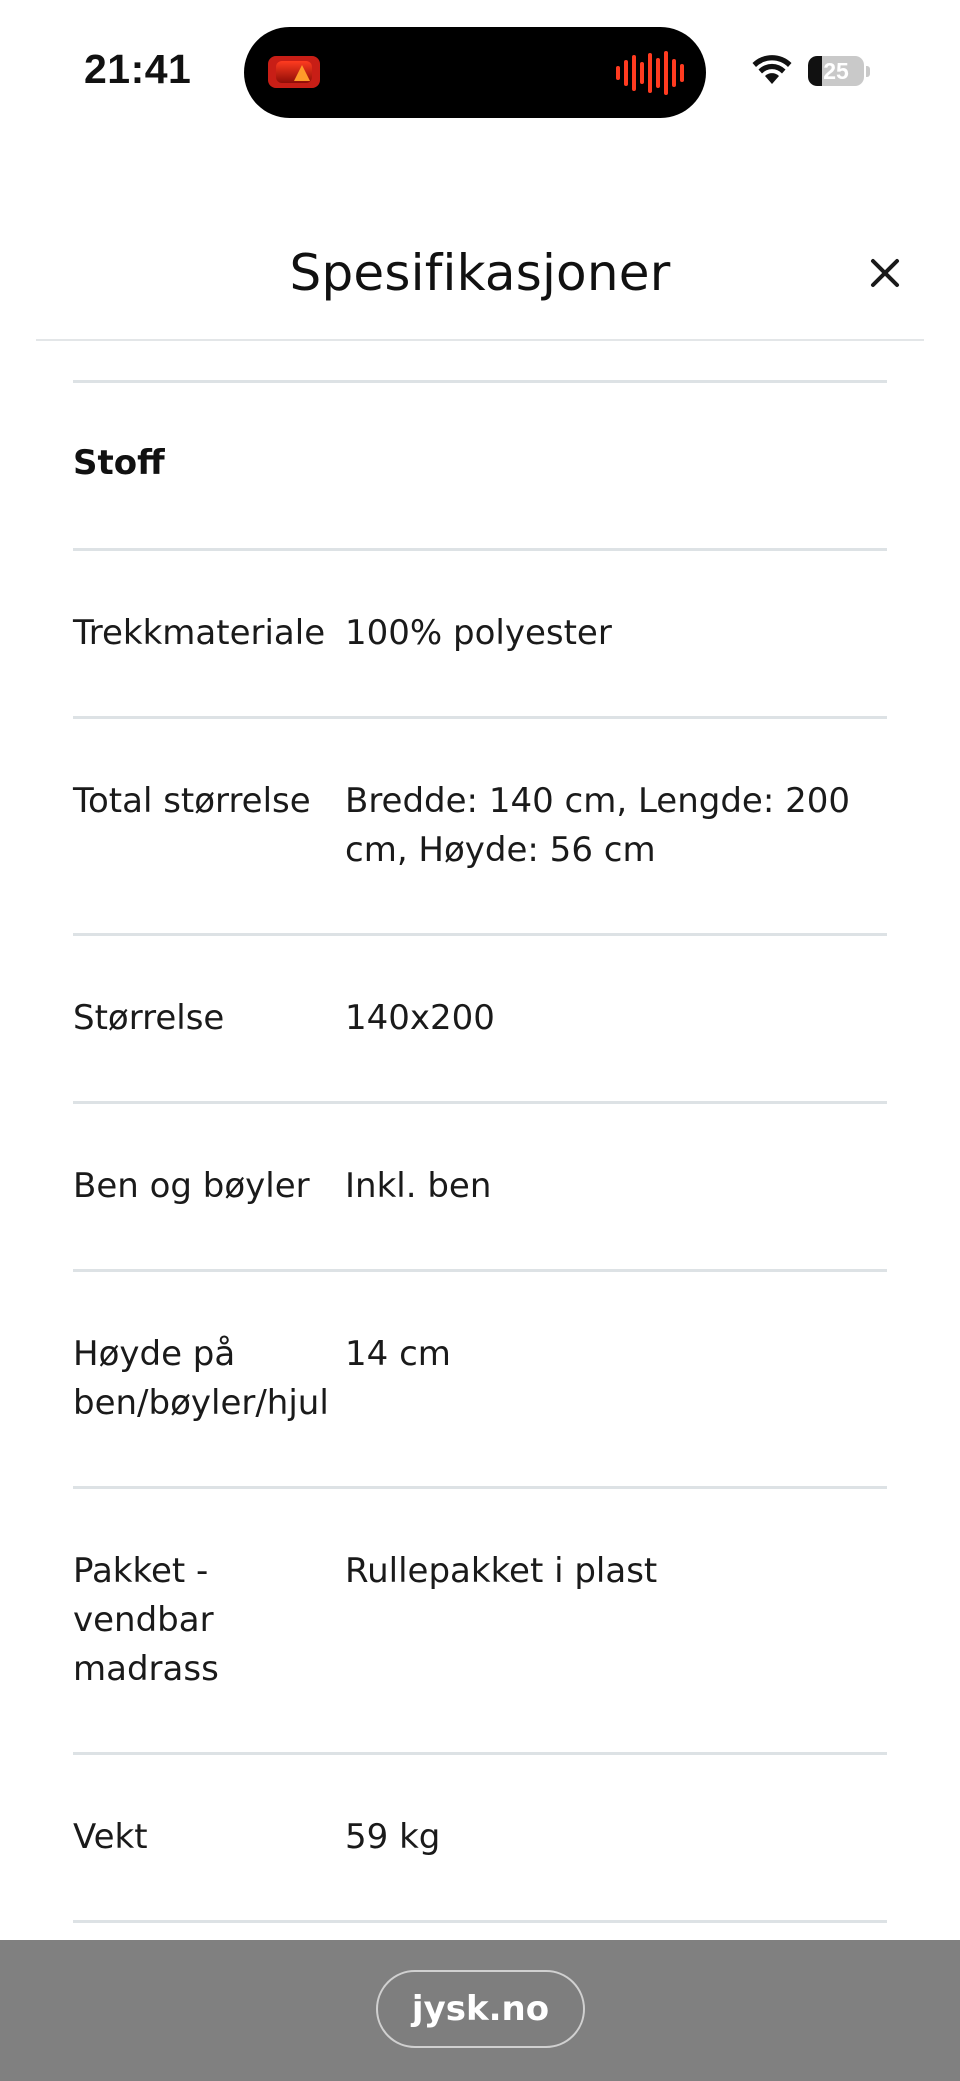 This screenshot has height=2081, width=960. I want to click on close-icon, so click(885, 273).